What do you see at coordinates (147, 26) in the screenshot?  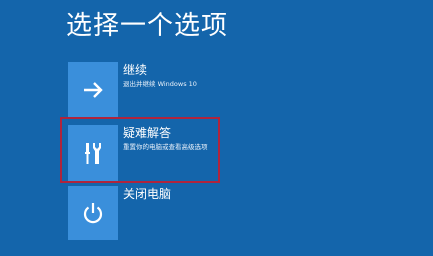 I see `page-title: 选择一个选项` at bounding box center [147, 26].